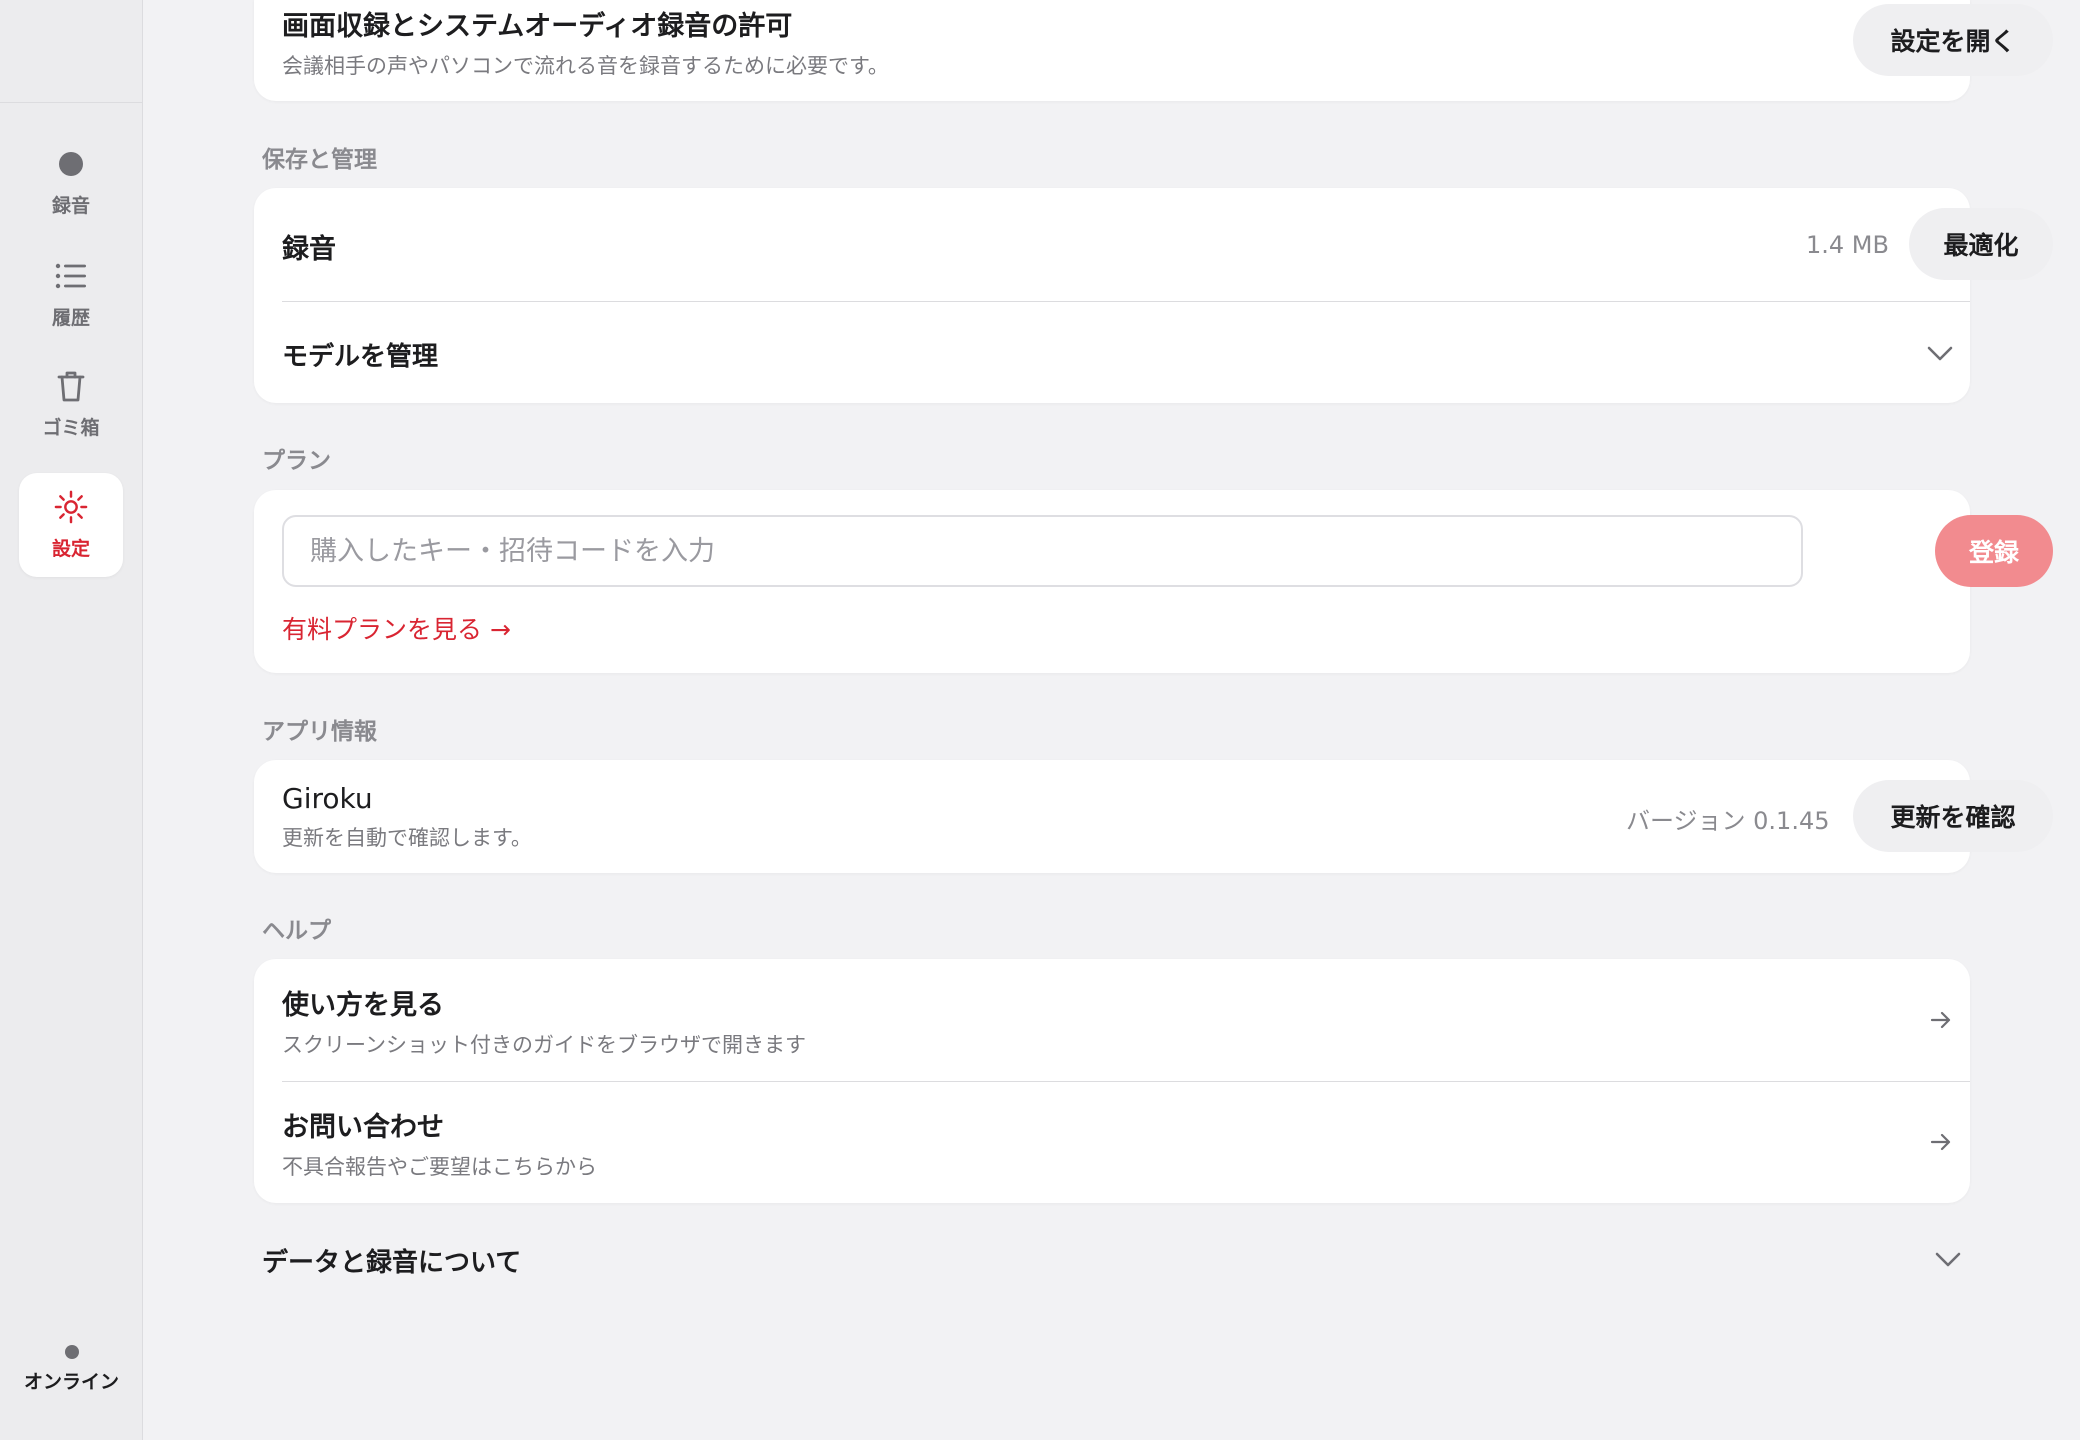 Image resolution: width=2080 pixels, height=1440 pixels. I want to click on plan-card: 登録 有料プランを見る →, so click(1153, 581).